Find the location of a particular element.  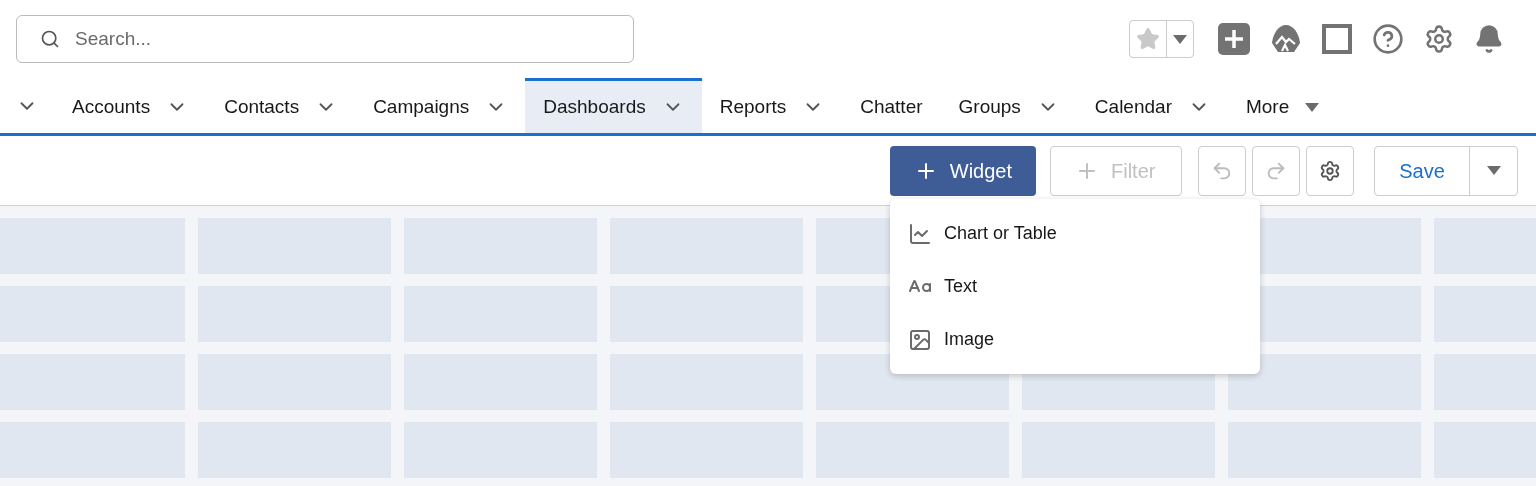

square-icon is located at coordinates (1337, 39).